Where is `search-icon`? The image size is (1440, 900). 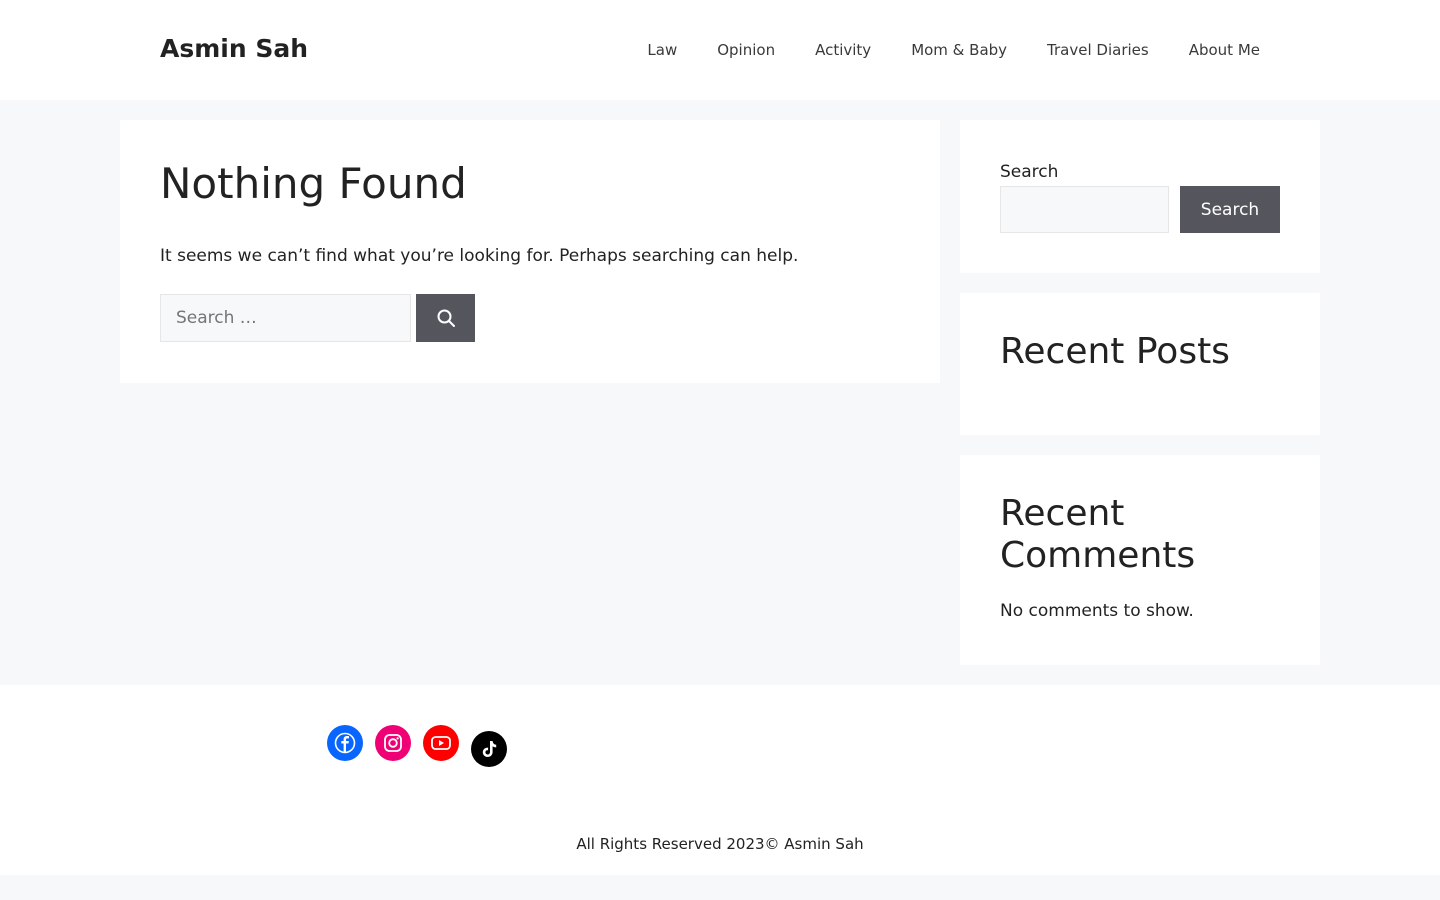 search-icon is located at coordinates (446, 318).